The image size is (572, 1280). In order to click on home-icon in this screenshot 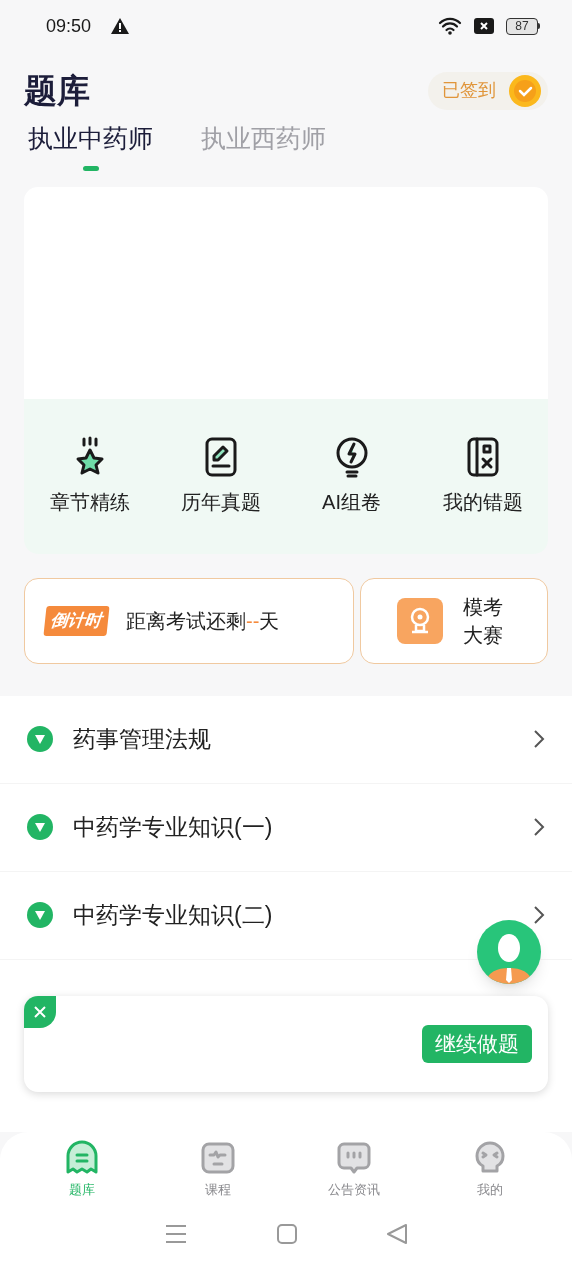, I will do `click(287, 1233)`.